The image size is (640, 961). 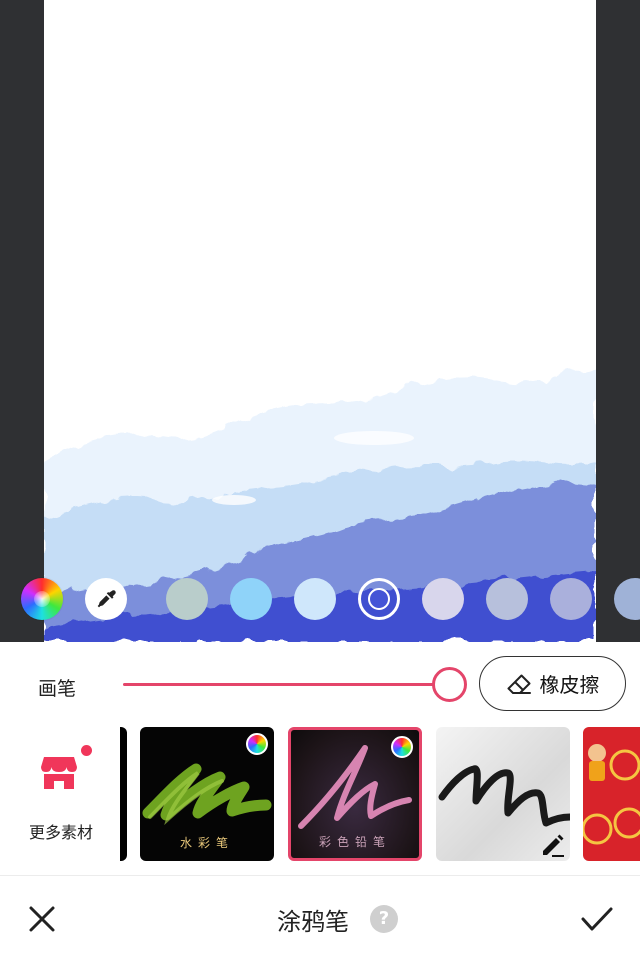 I want to click on eyedropper-icon, so click(x=106, y=599).